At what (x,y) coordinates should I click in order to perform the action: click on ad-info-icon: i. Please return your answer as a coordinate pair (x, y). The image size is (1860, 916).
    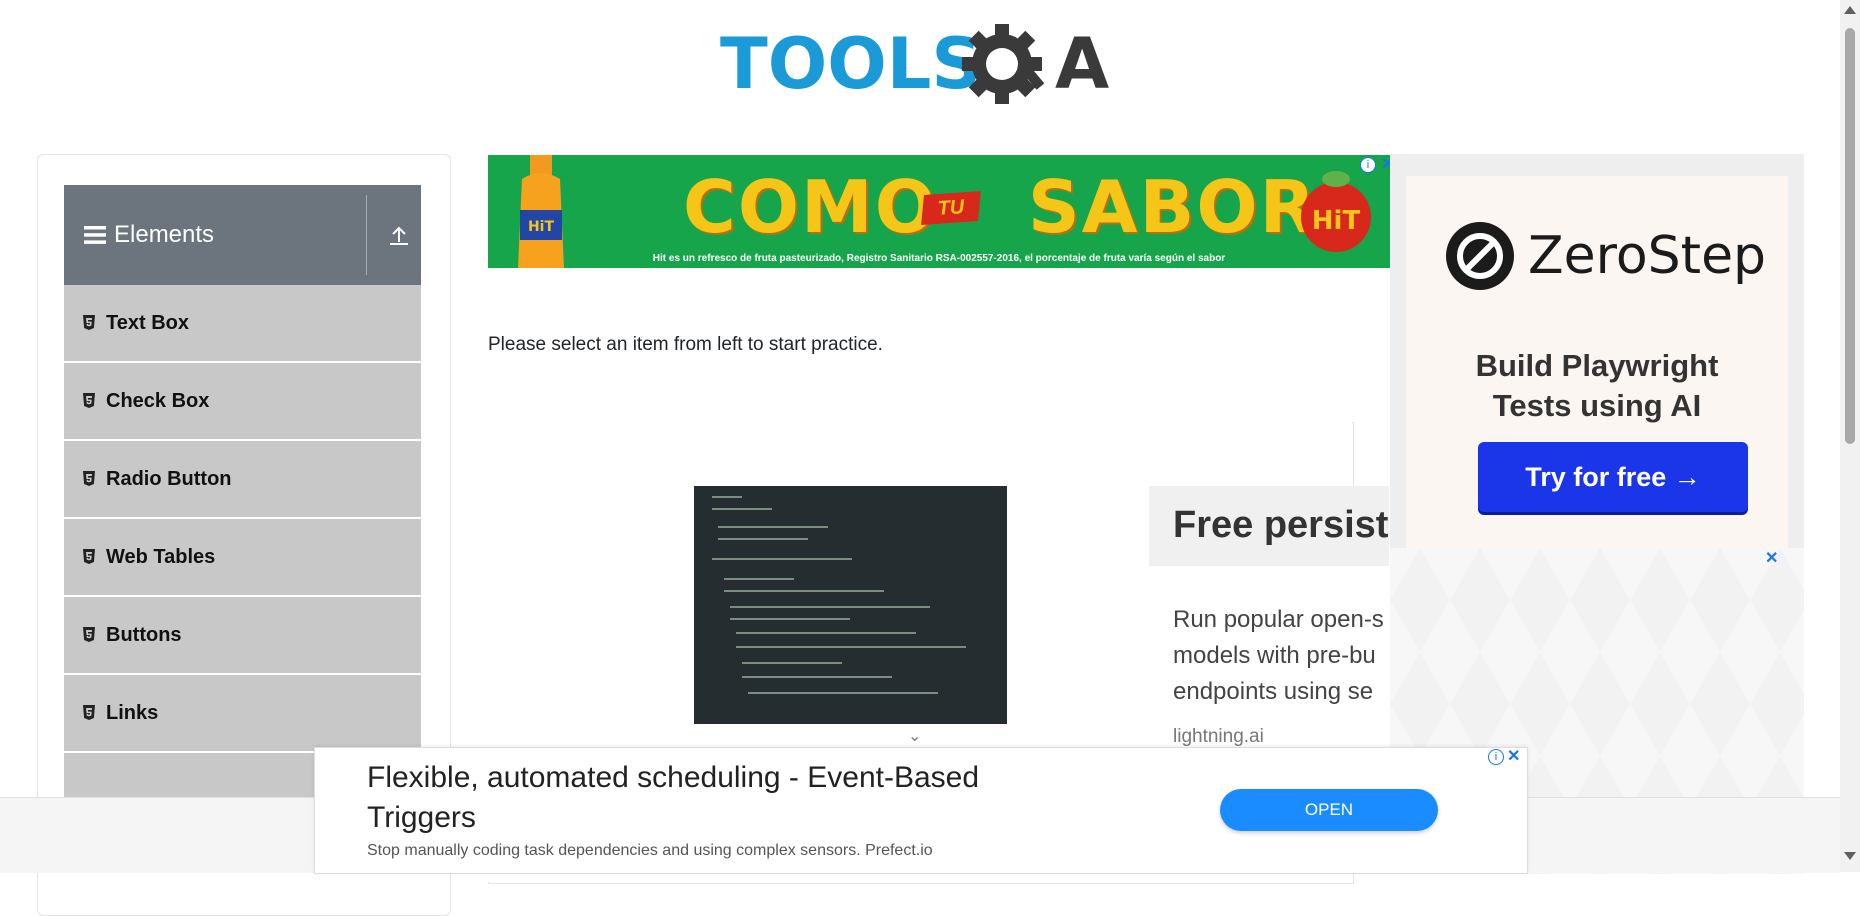
    Looking at the image, I should click on (1368, 165).